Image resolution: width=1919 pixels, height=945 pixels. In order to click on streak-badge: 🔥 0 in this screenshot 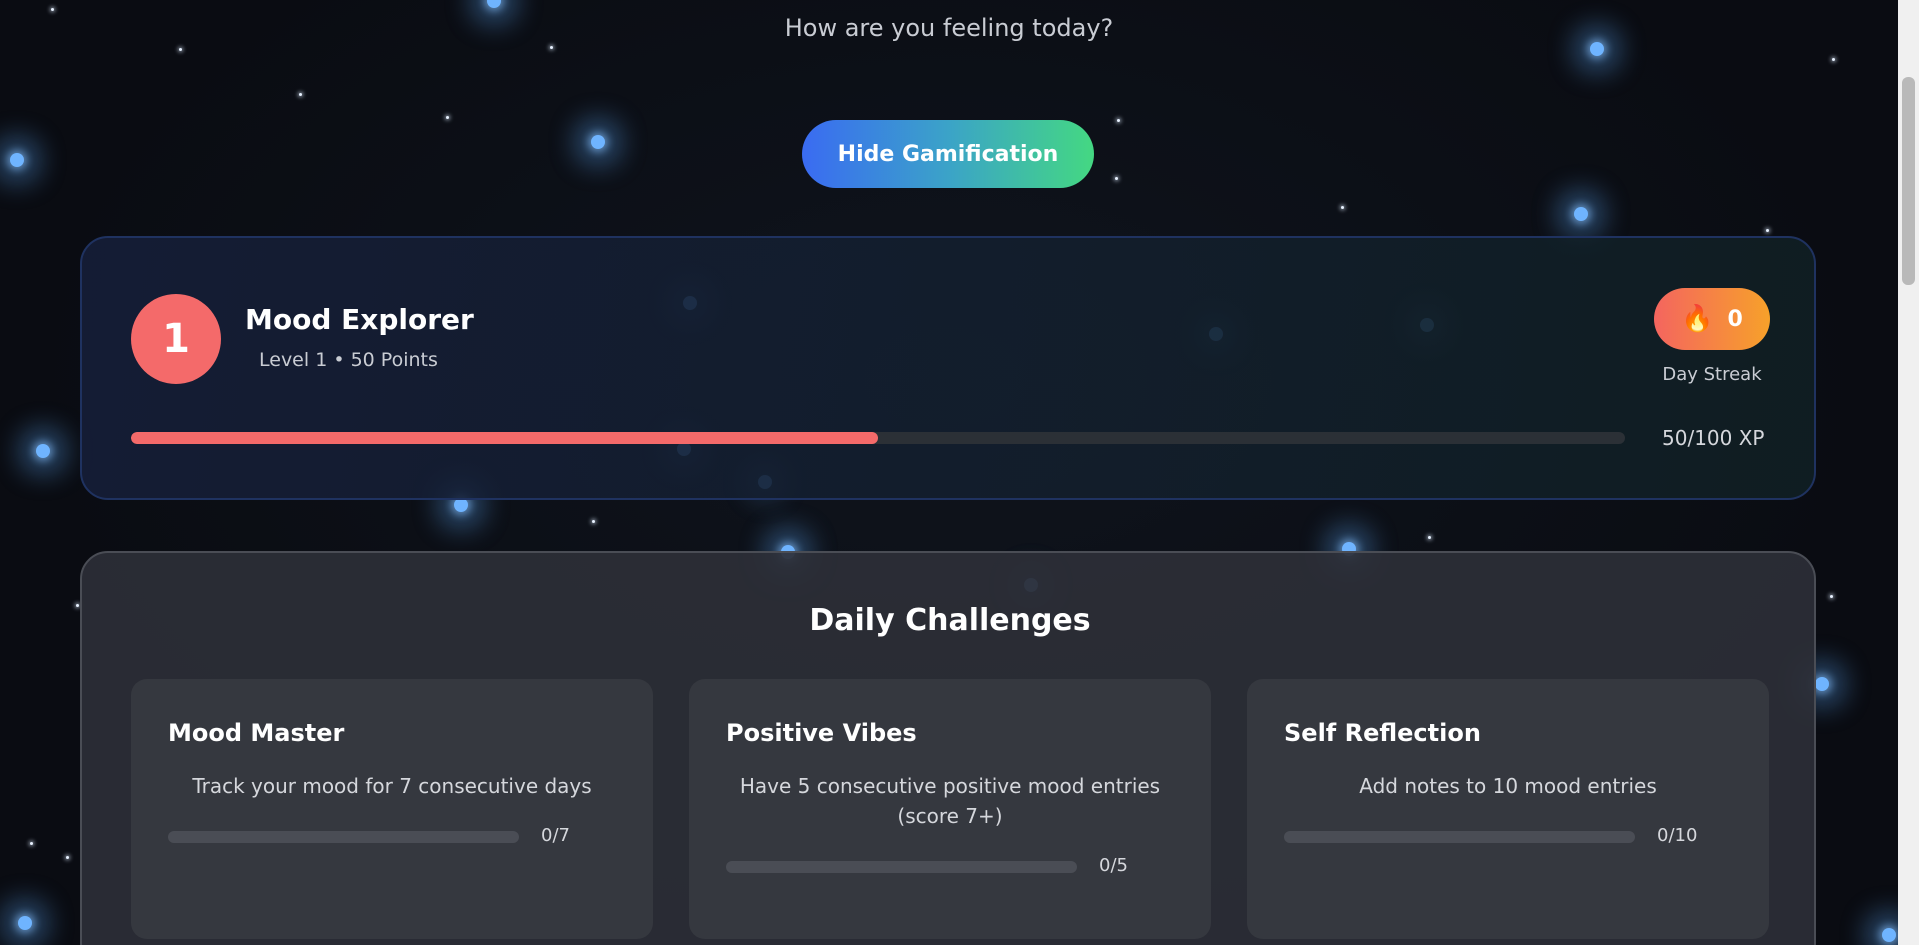, I will do `click(1712, 319)`.